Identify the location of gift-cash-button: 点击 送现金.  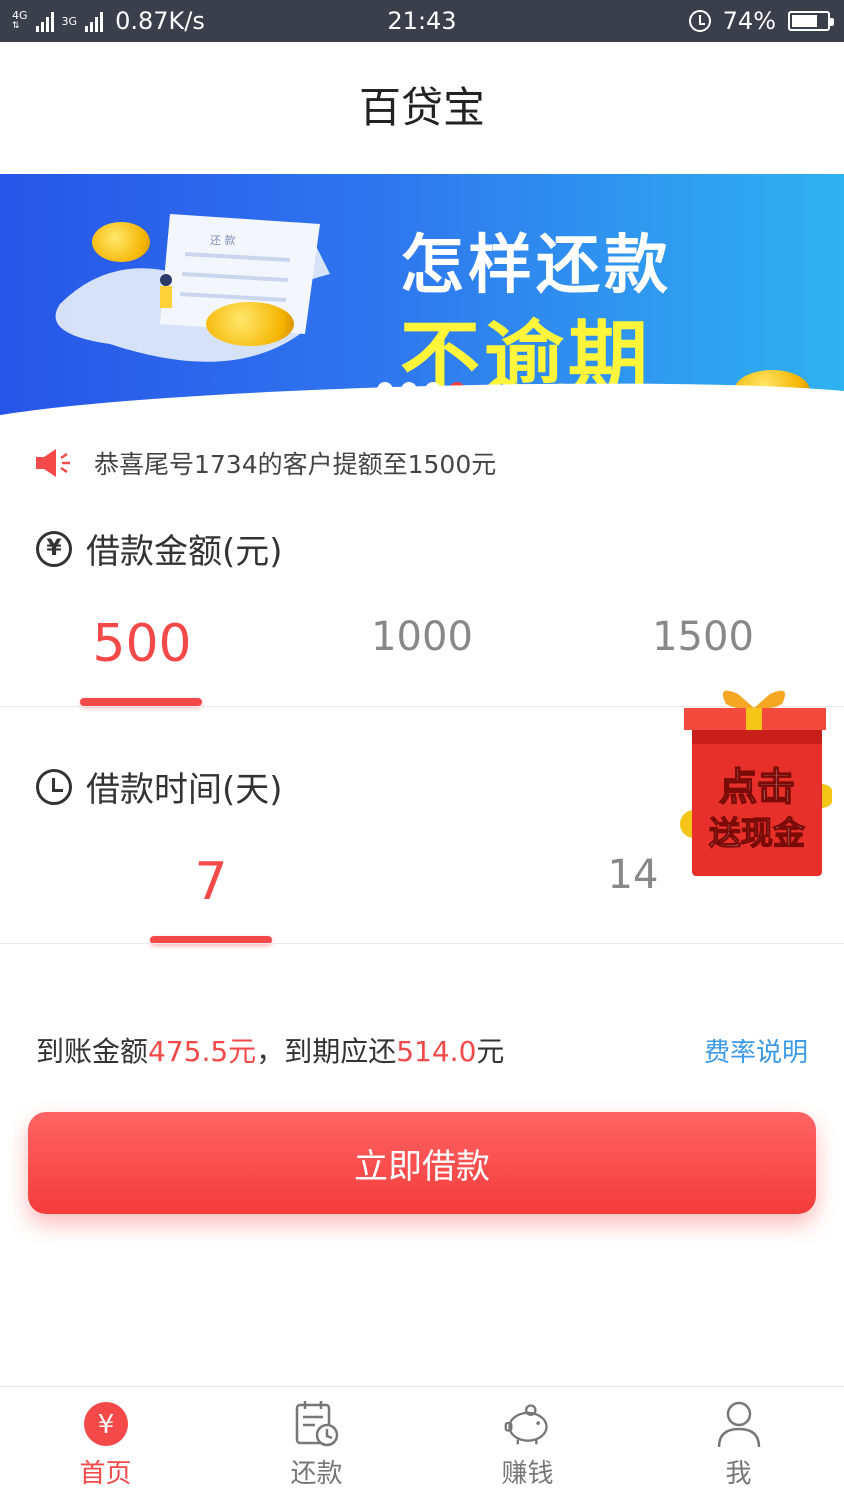
(754, 782).